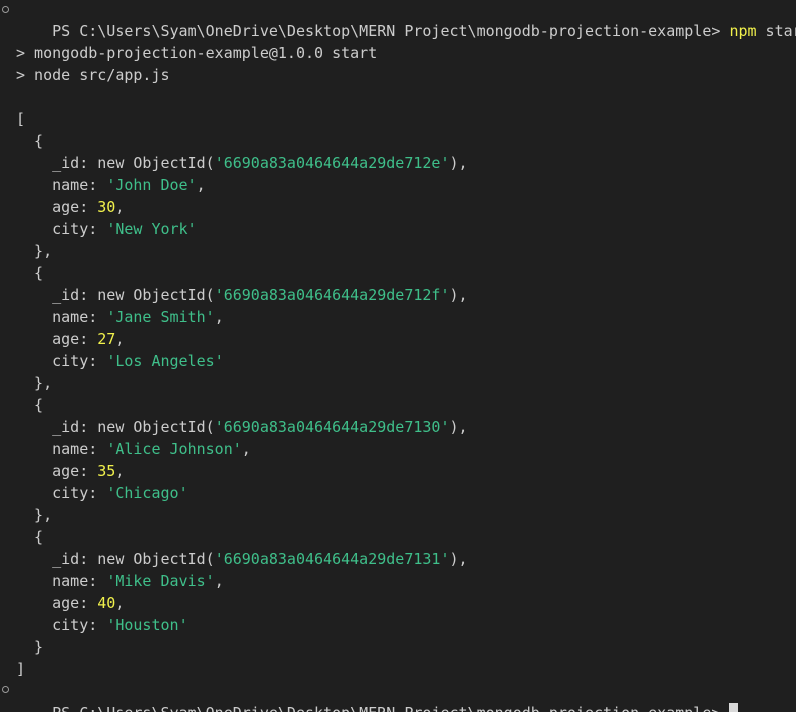 The image size is (796, 712). I want to click on record-age: 35, so click(106, 471).